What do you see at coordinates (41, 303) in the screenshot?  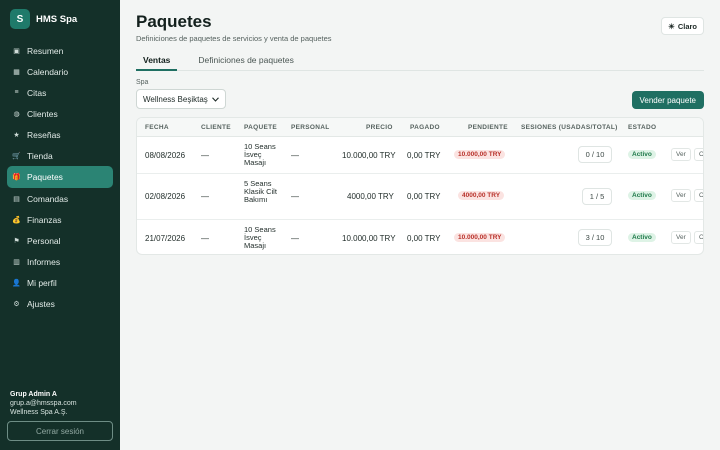 I see `sidebar-item-label: Ajustes` at bounding box center [41, 303].